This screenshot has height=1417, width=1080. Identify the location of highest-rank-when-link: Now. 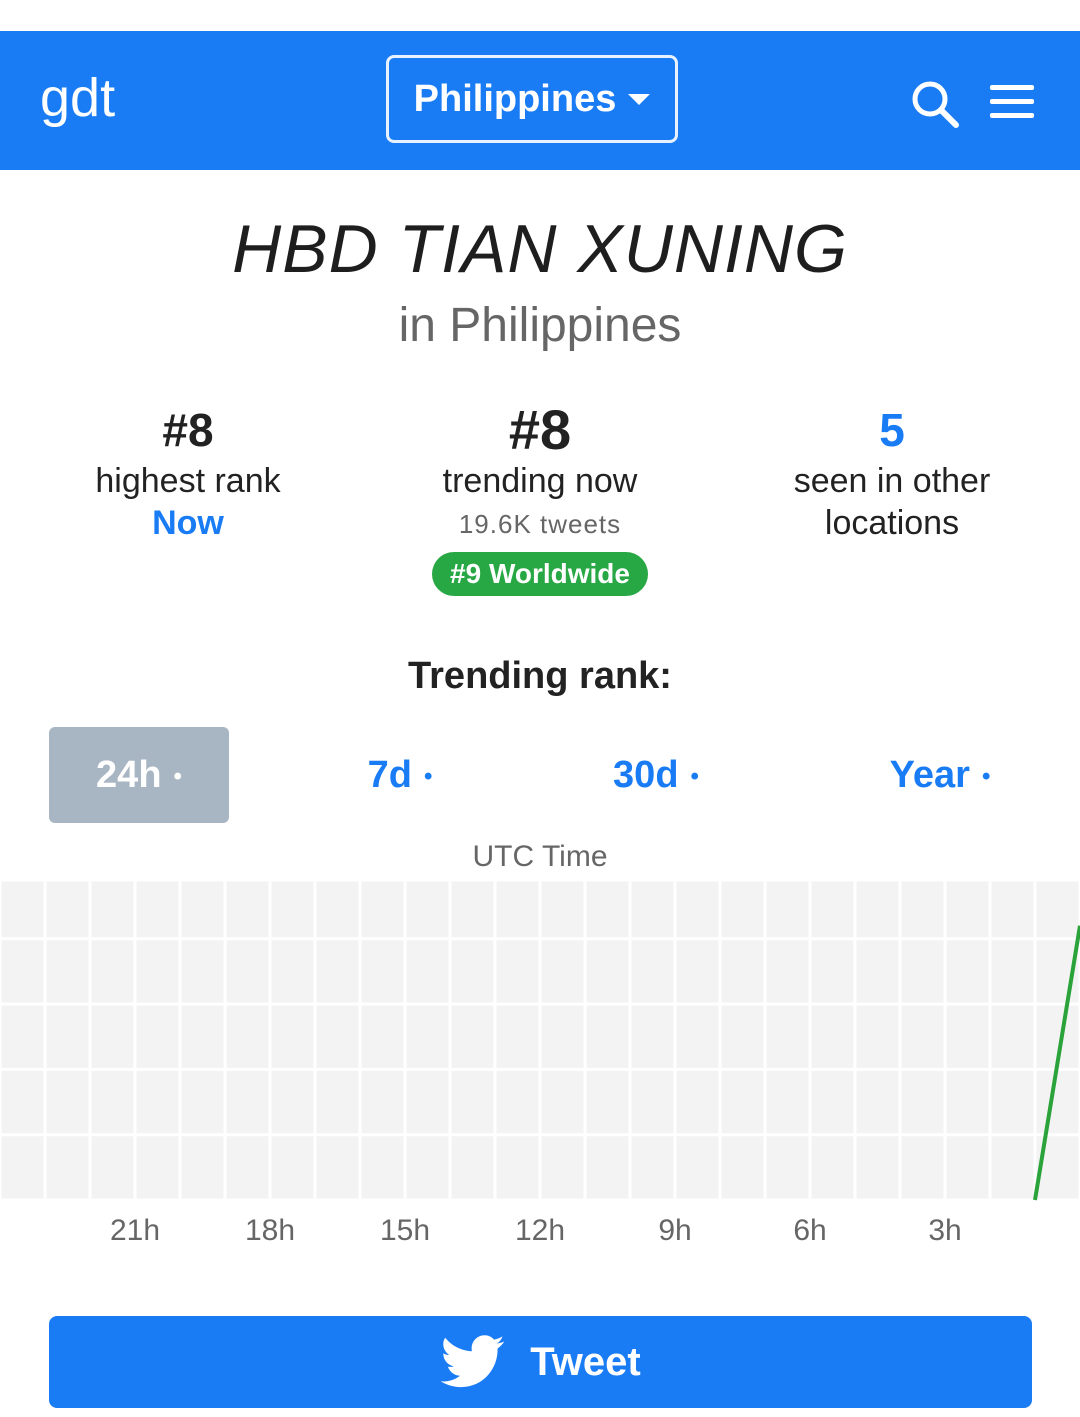
(188, 523).